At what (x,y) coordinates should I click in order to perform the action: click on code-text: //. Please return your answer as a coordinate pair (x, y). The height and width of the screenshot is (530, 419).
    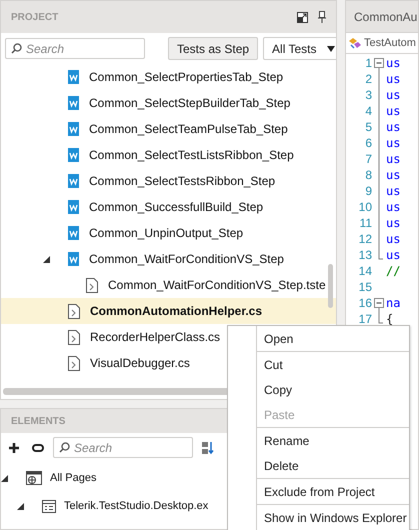
    Looking at the image, I should click on (394, 271).